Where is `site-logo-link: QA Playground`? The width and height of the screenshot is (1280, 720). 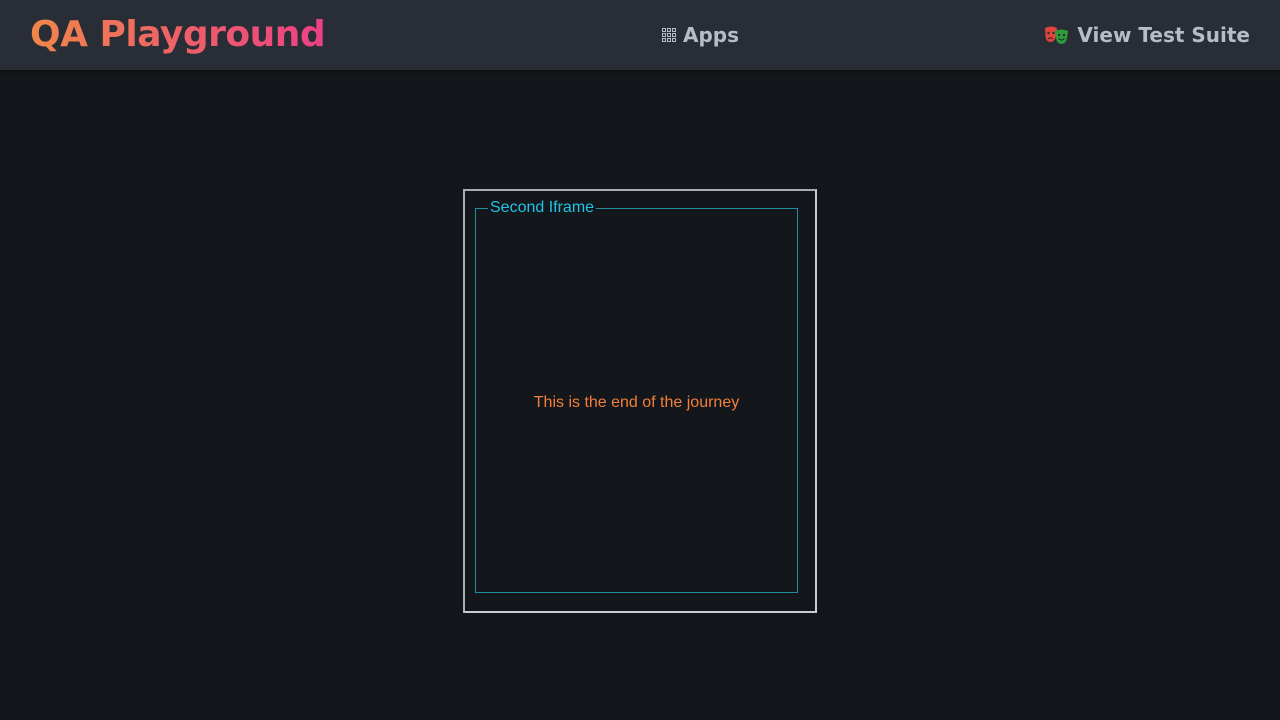 site-logo-link: QA Playground is located at coordinates (178, 35).